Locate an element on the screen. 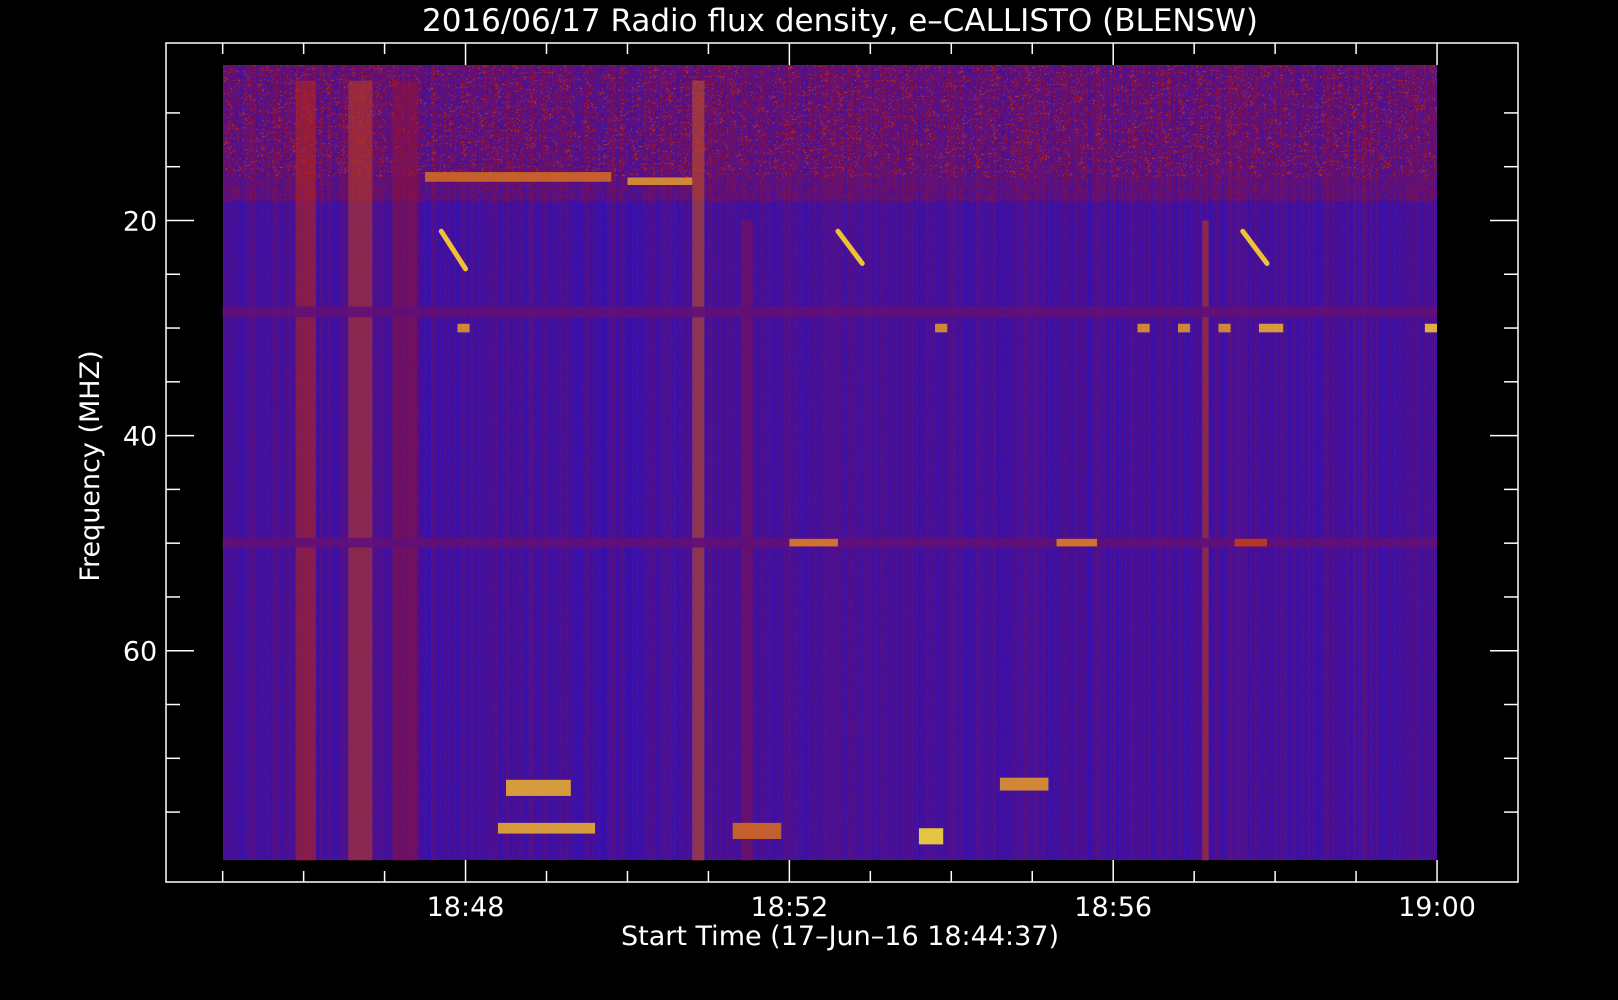 The width and height of the screenshot is (1618, 1000). x-tick-label: 18:56 is located at coordinates (1113, 907).